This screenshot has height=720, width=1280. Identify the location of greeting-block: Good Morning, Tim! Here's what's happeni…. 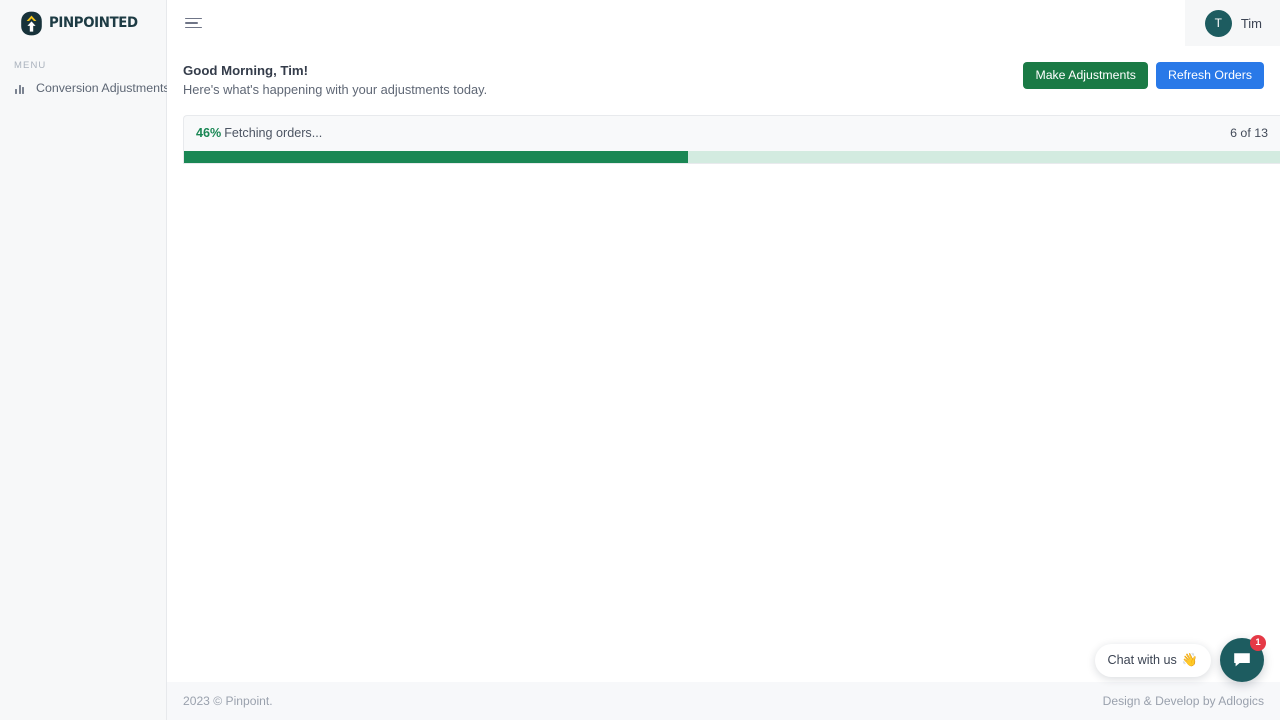
(335, 80).